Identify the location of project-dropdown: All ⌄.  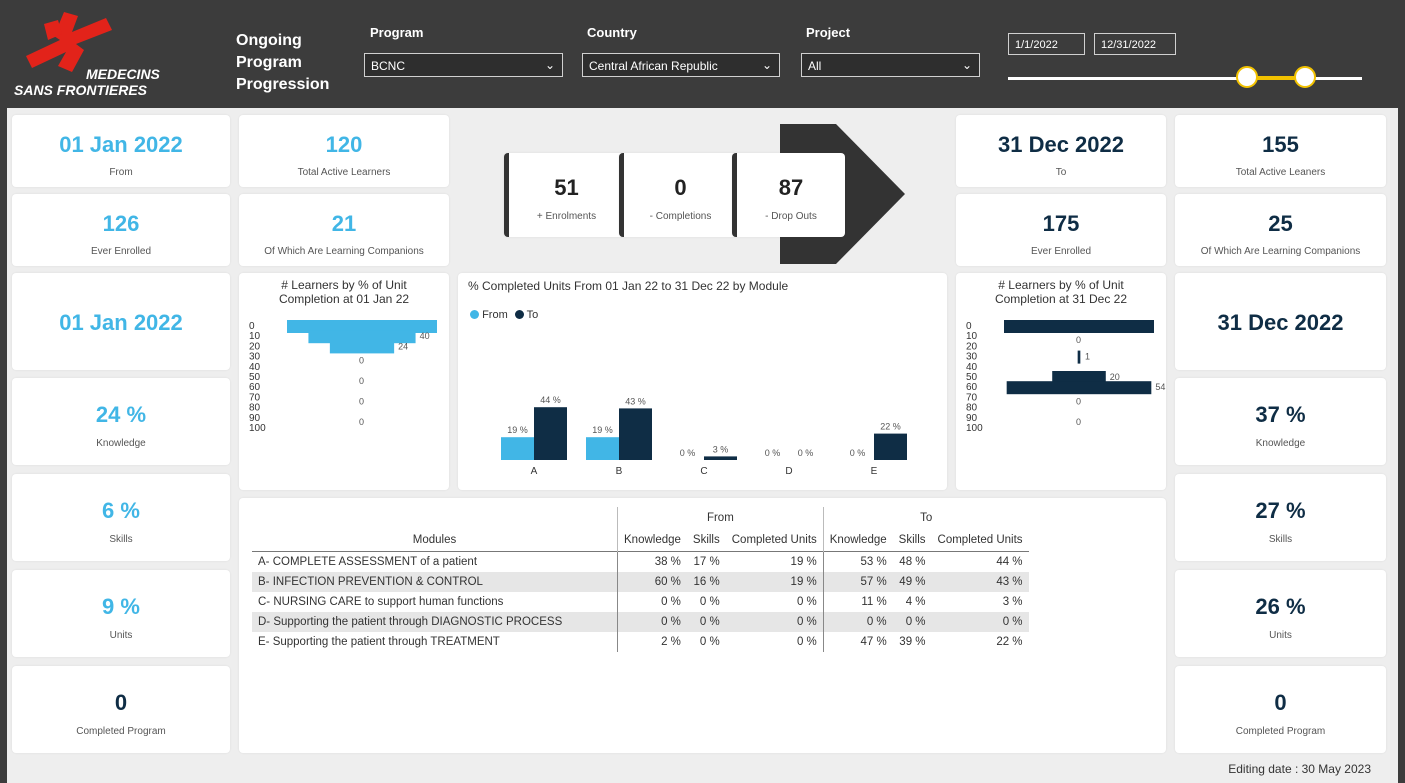
(890, 65).